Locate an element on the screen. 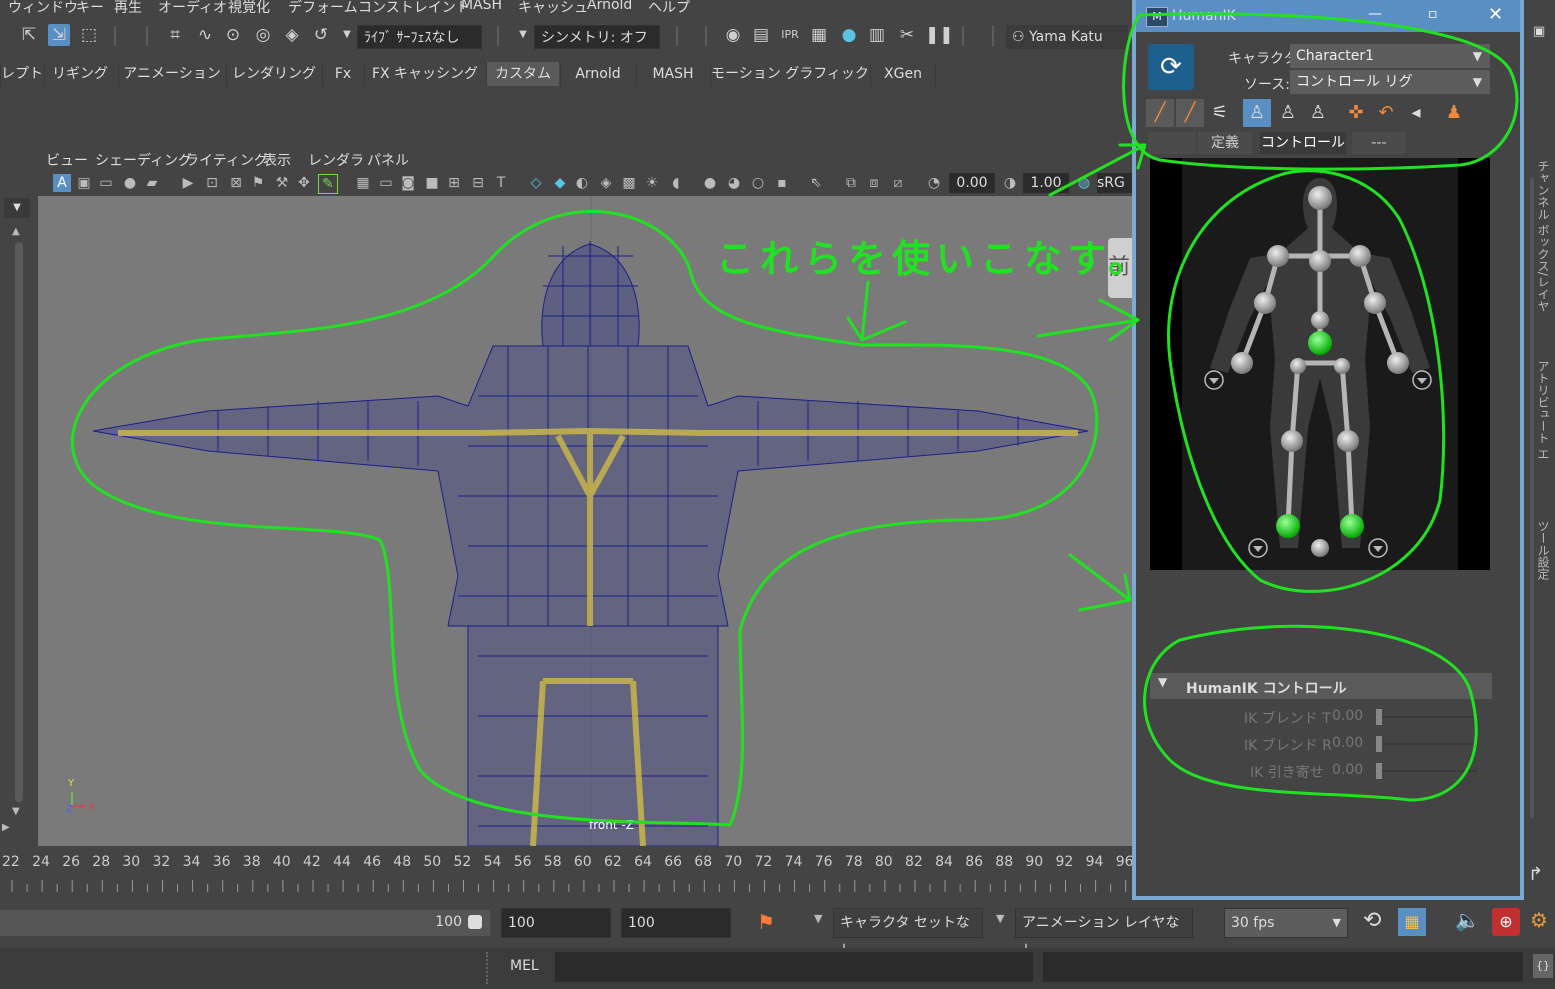 The image size is (1555, 989). xray-joints-icon: ⧈ is located at coordinates (874, 183).